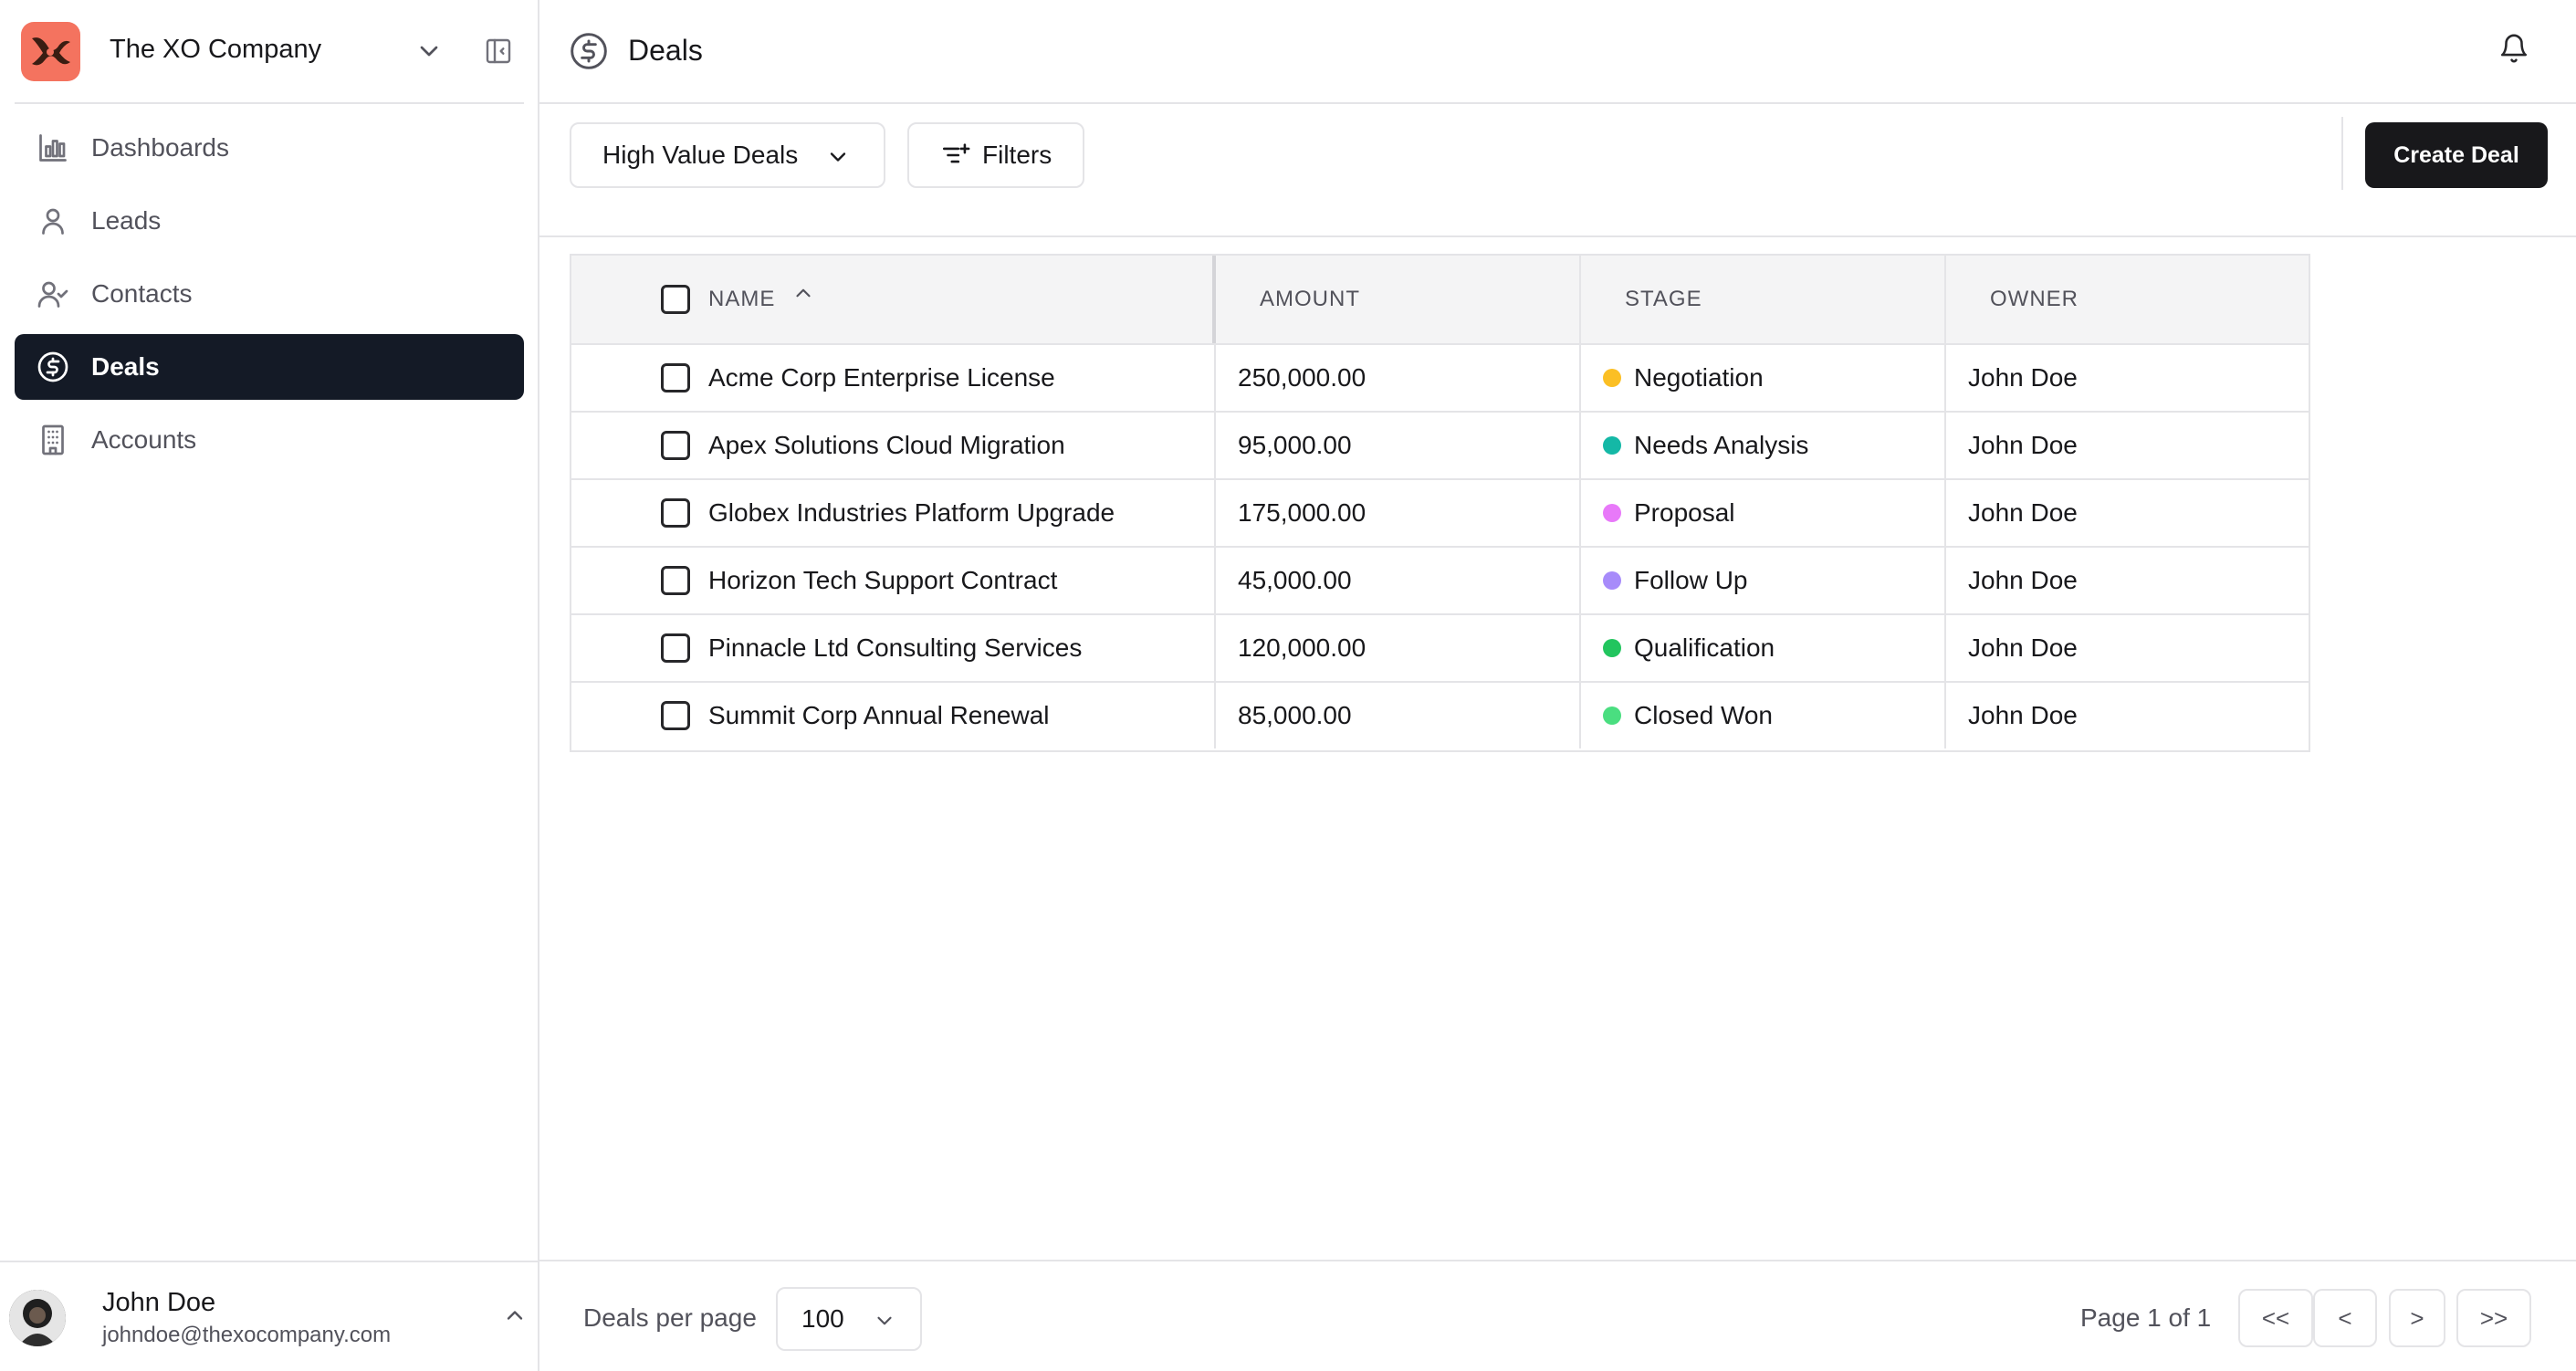 The image size is (2576, 1371). Describe the element at coordinates (515, 1315) in the screenshot. I see `chevron-up-icon` at that location.